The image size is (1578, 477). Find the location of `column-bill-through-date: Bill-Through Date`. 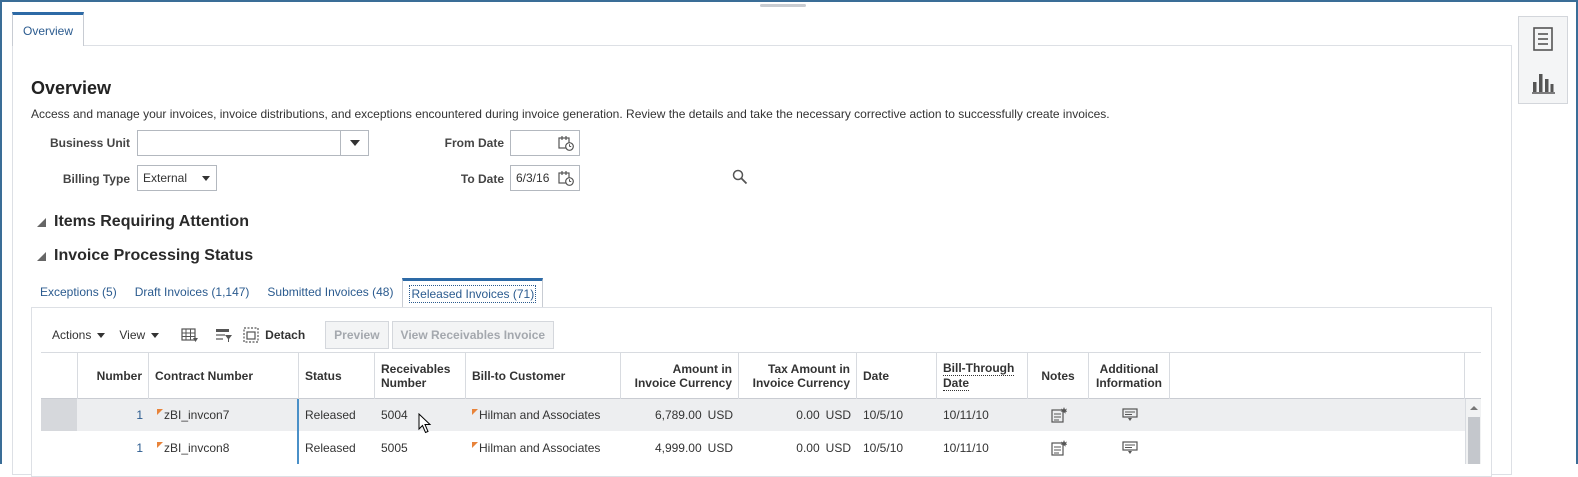

column-bill-through-date: Bill-Through Date is located at coordinates (982, 376).